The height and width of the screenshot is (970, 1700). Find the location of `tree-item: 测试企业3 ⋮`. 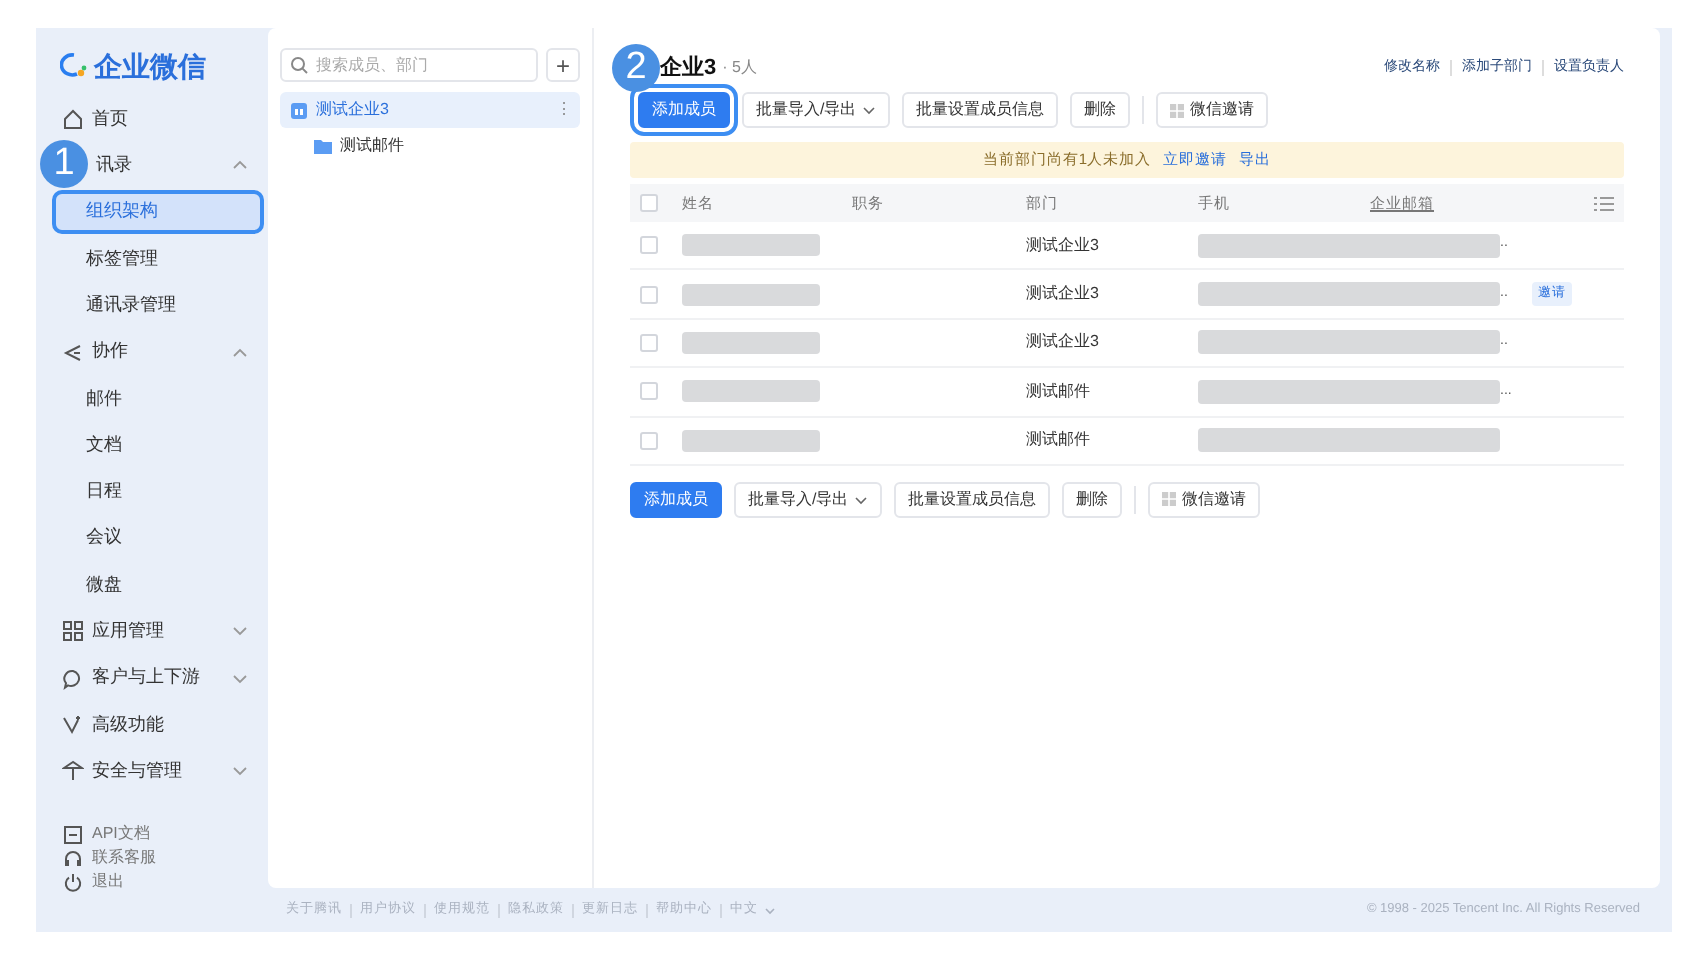

tree-item: 测试企业3 ⋮ is located at coordinates (430, 110).